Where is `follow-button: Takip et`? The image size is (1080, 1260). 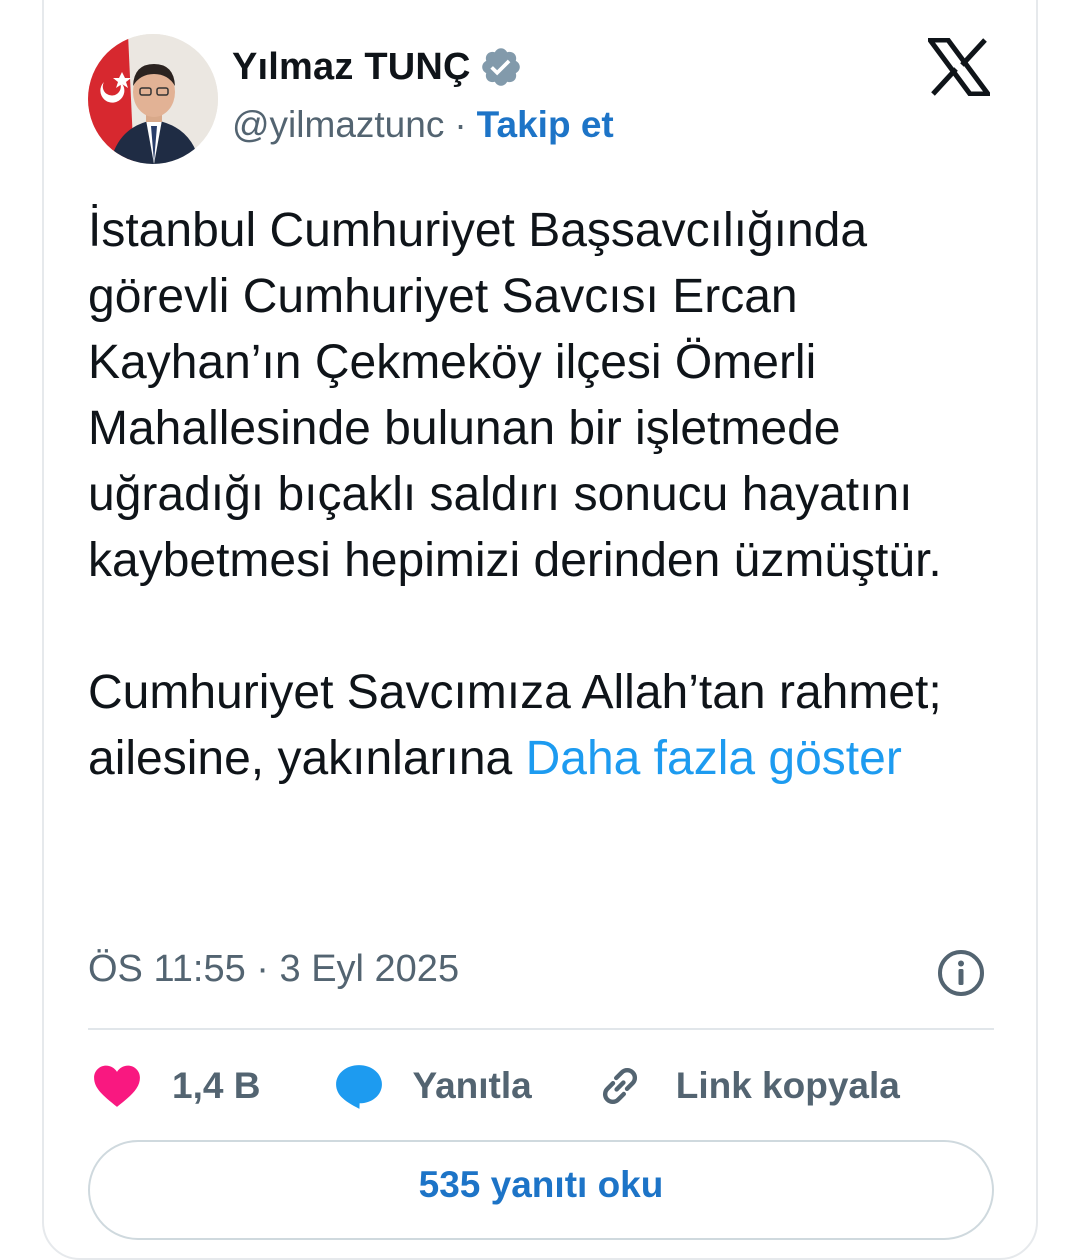 follow-button: Takip et is located at coordinates (545, 125).